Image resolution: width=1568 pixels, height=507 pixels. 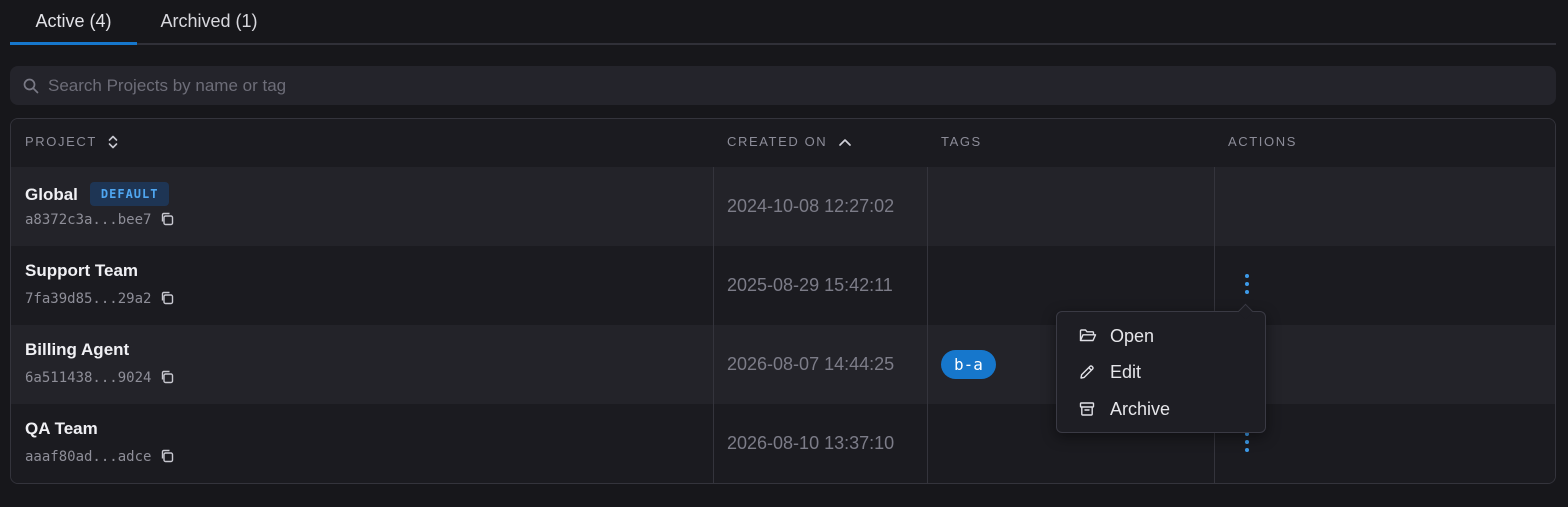 I want to click on header-created-on: CREATED ON, so click(x=789, y=143).